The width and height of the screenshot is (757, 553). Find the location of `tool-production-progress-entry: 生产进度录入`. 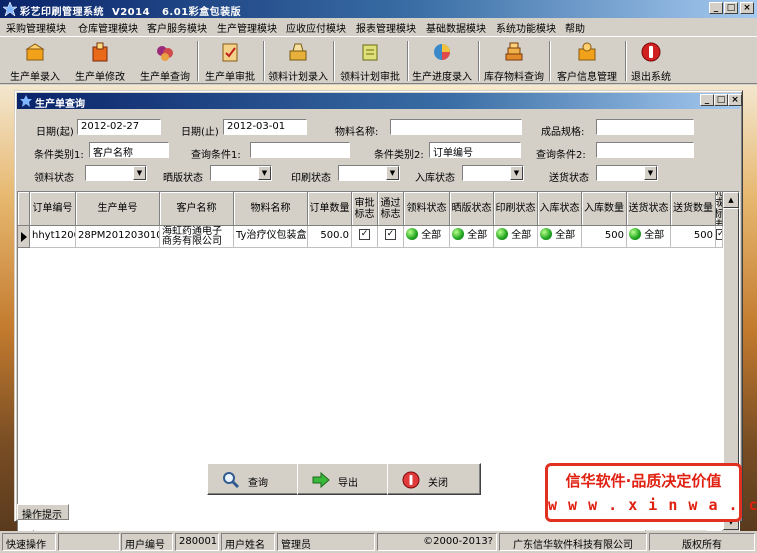

tool-production-progress-entry: 生产进度录入 is located at coordinates (442, 61).